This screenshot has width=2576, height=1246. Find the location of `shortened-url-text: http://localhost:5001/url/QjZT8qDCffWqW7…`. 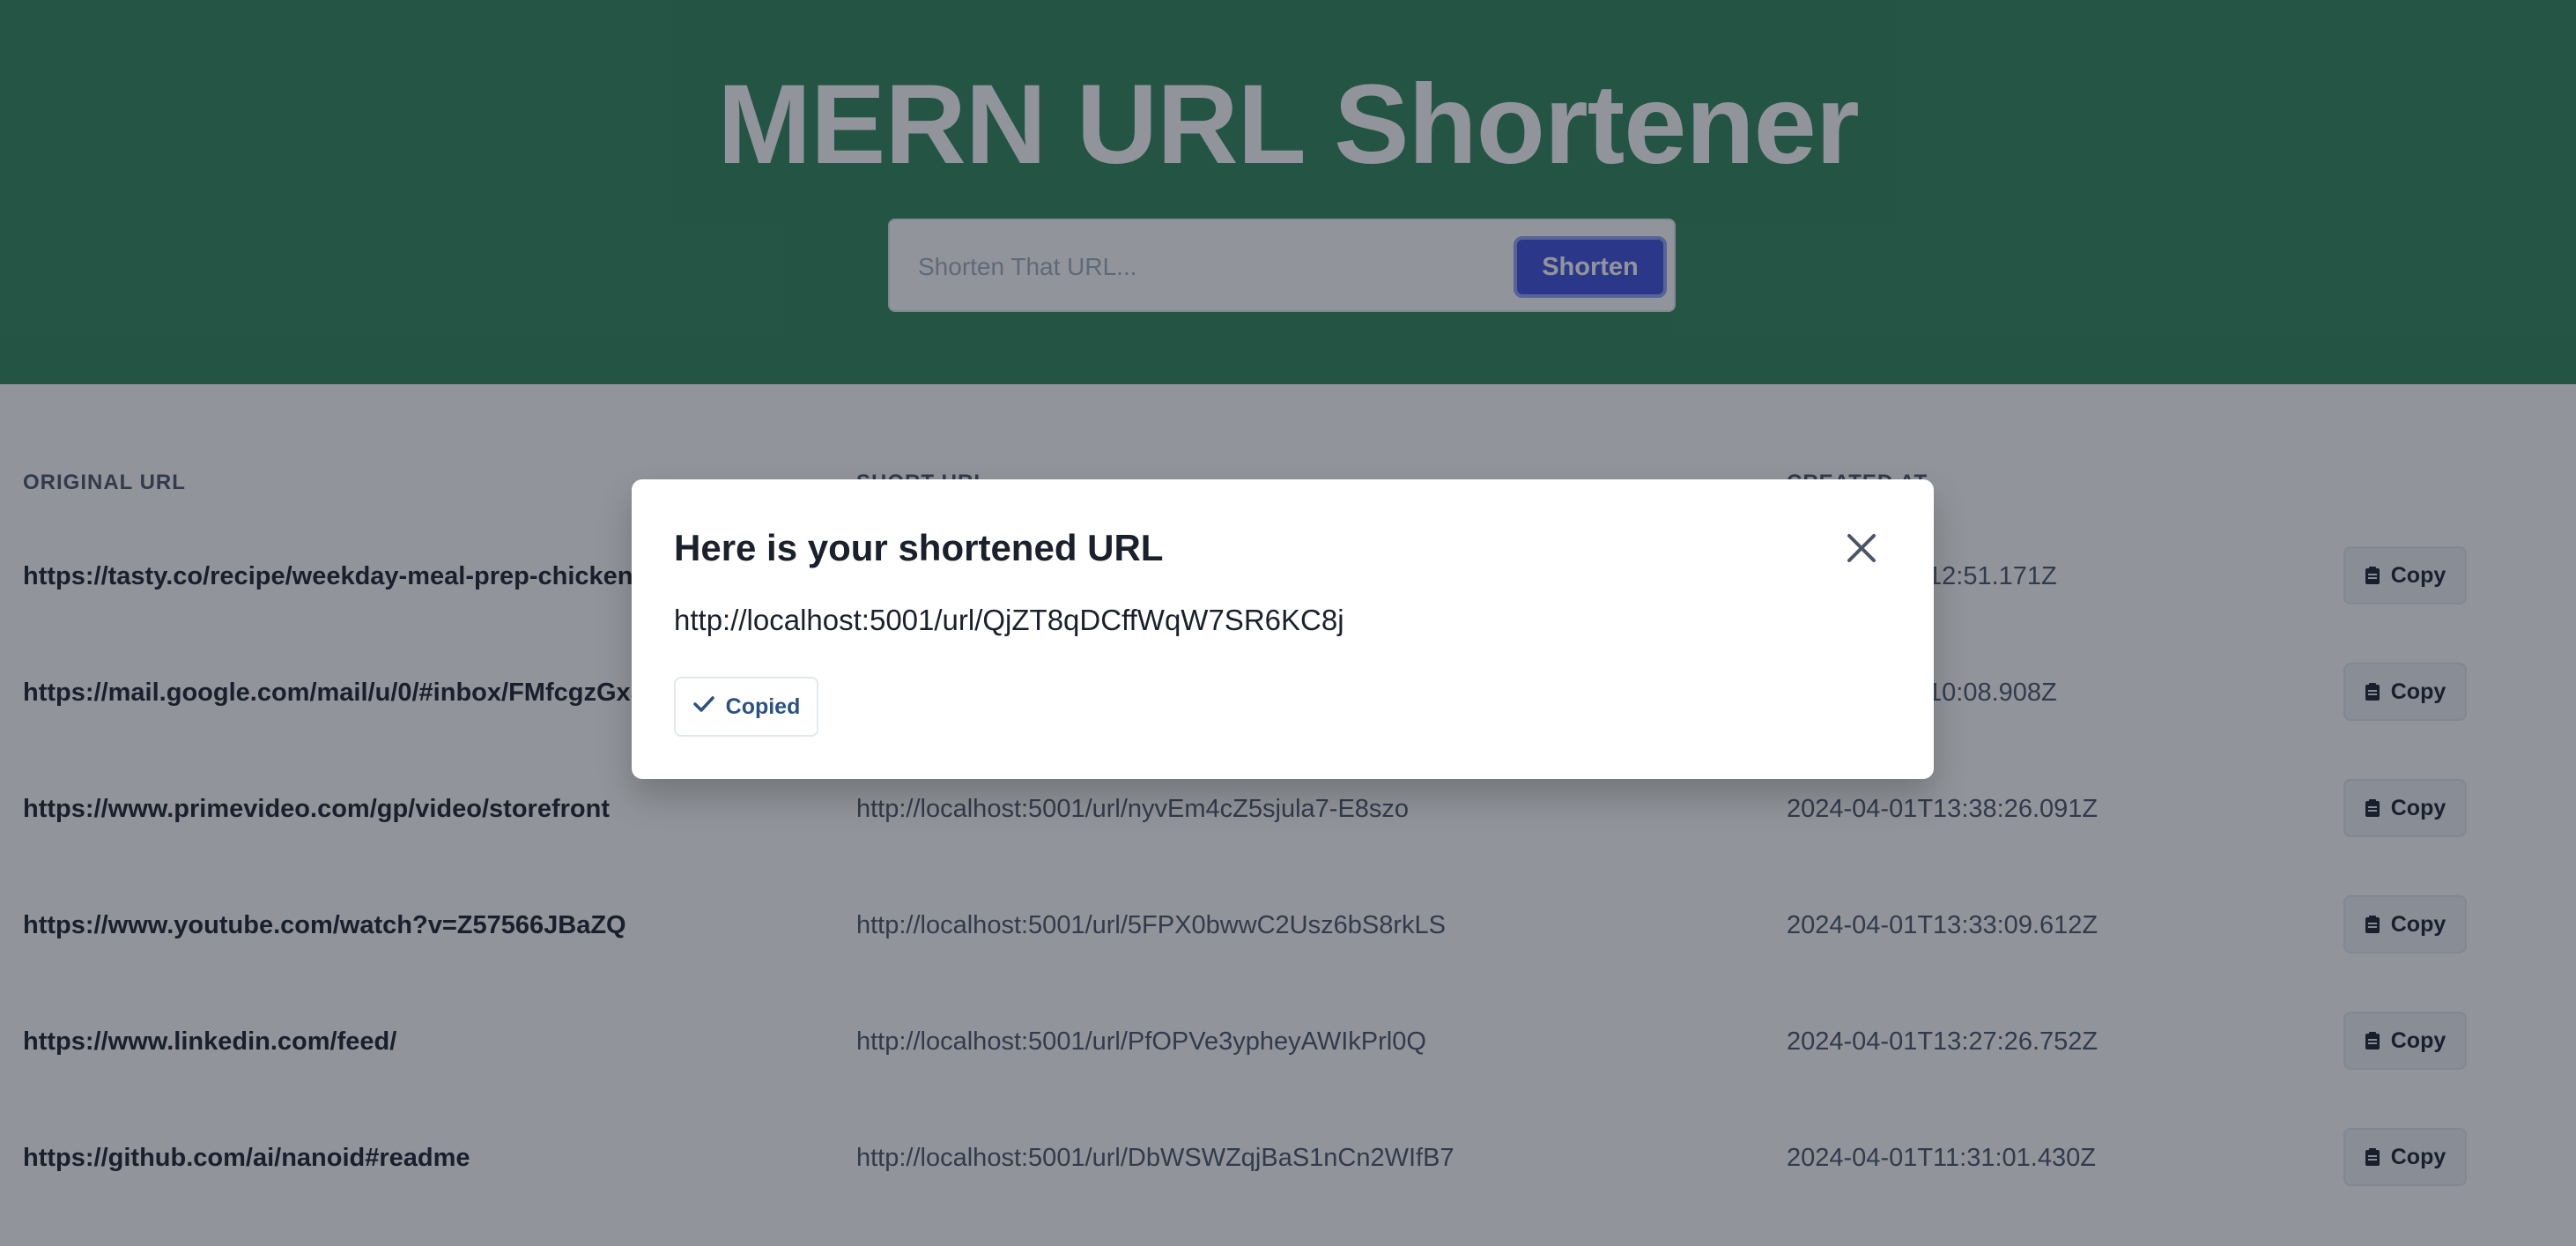

shortened-url-text: http://localhost:5001/url/QjZT8qDCffWqW7… is located at coordinates (1009, 620).